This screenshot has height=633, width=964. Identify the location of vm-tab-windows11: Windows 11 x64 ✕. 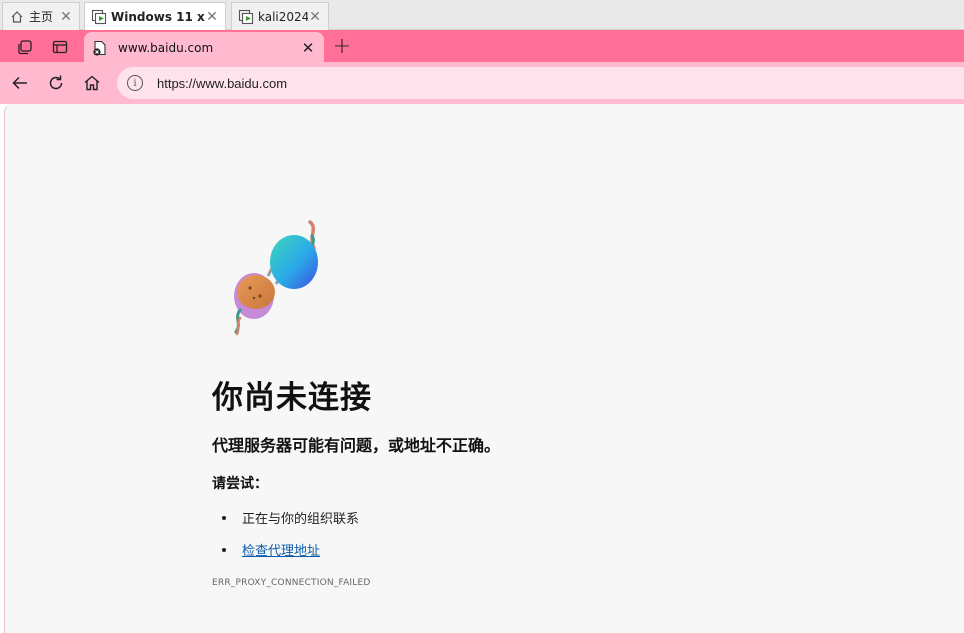
(155, 16).